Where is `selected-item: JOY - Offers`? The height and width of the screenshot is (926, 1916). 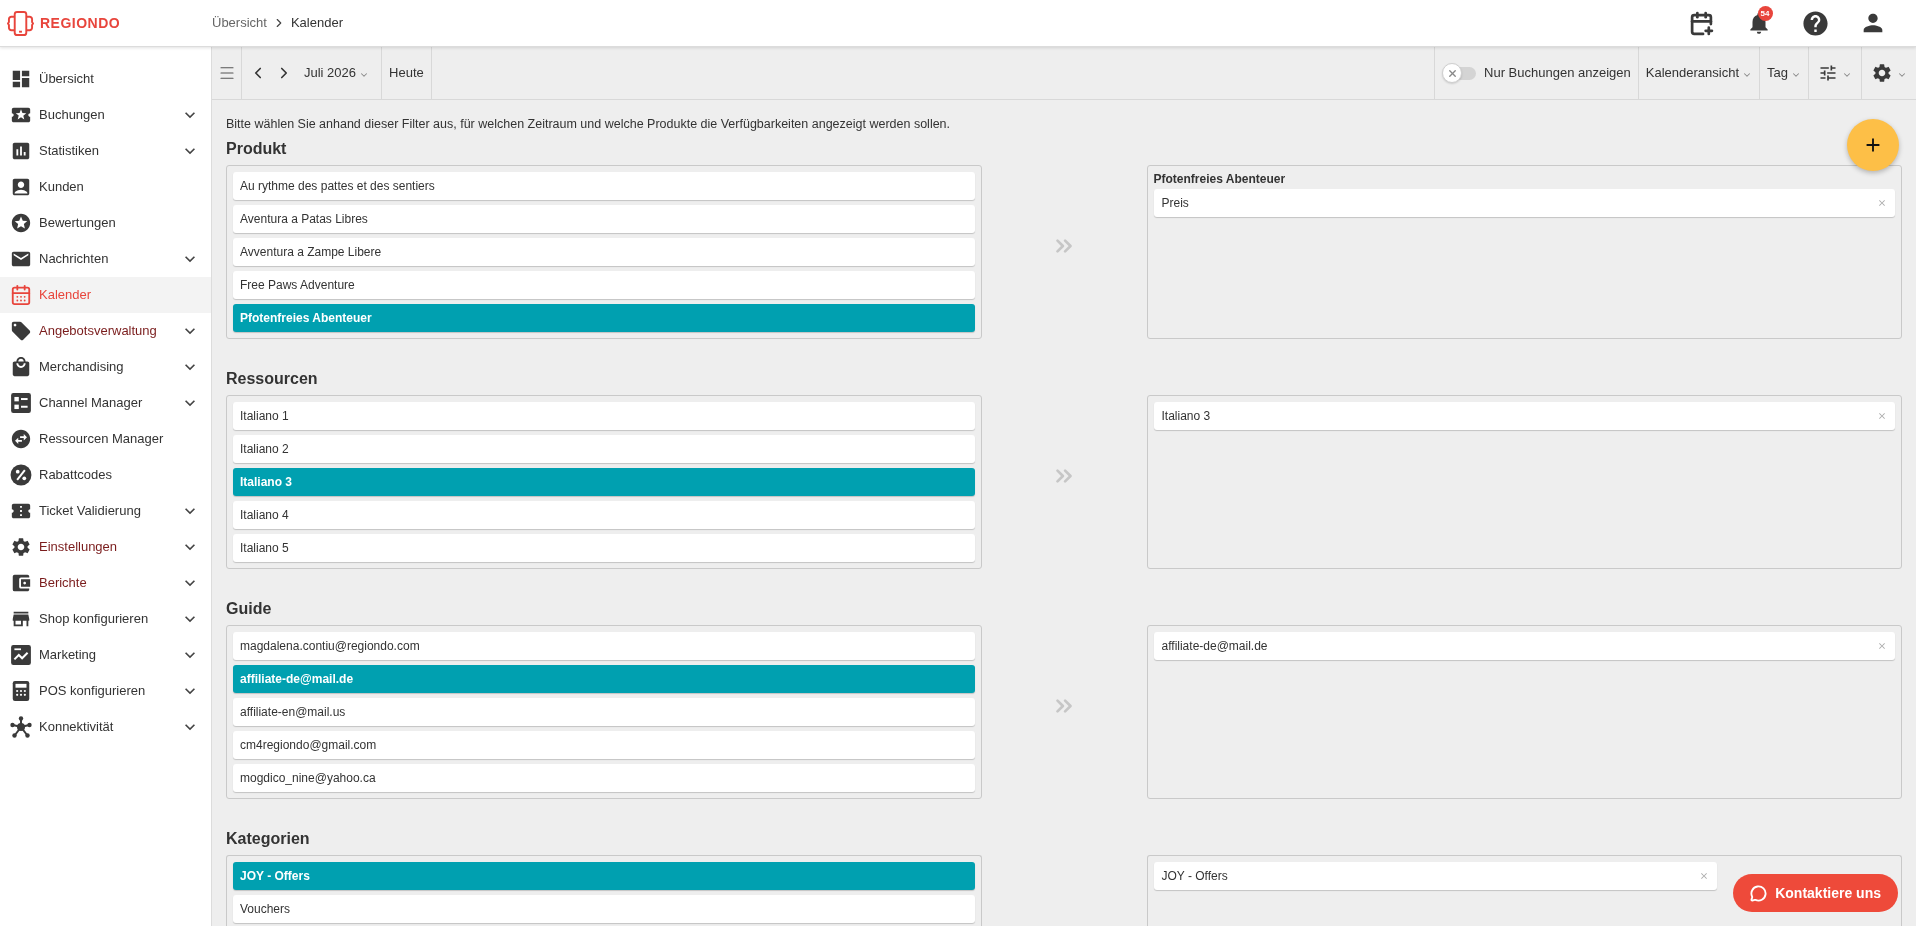 selected-item: JOY - Offers is located at coordinates (1435, 876).